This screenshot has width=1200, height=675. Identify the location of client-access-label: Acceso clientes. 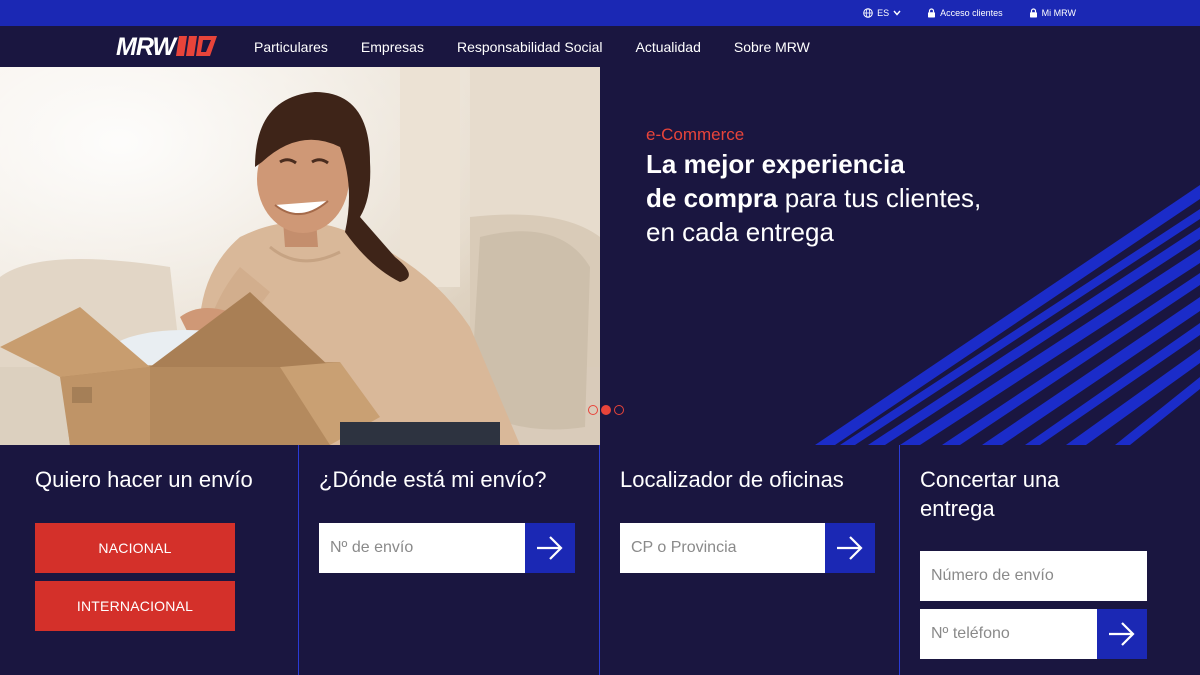
(971, 13).